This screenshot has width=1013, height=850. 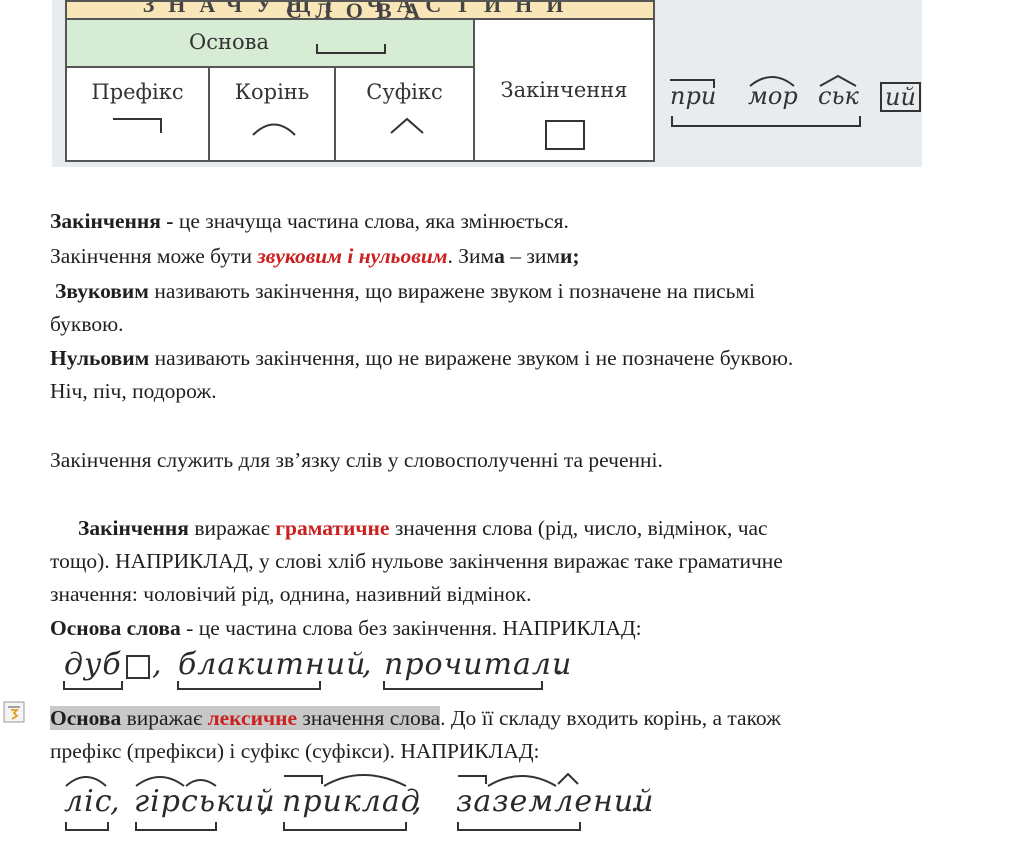 I want to click on table-title: ЗНАЧУЩІ ЧАСТИНИ СЛОВА, so click(x=360, y=10).